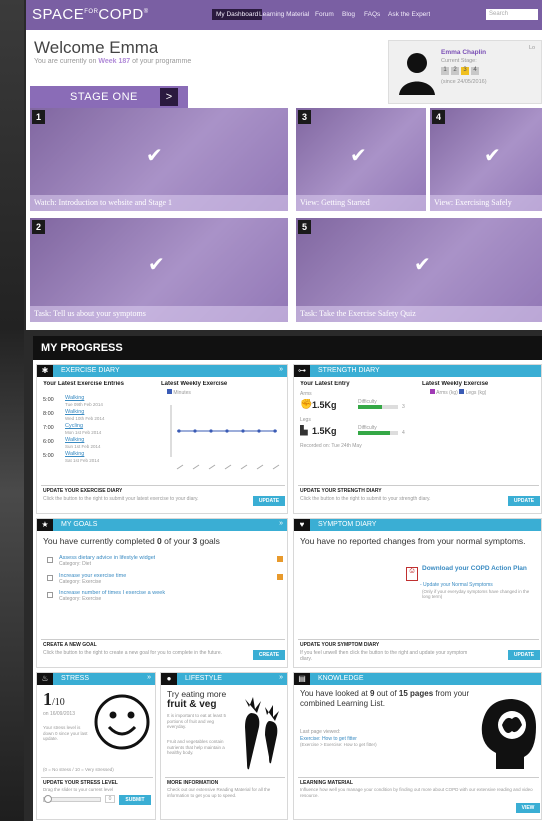  Describe the element at coordinates (347, 524) in the screenshot. I see `panel-title: SYMPTOM DIARY` at that location.